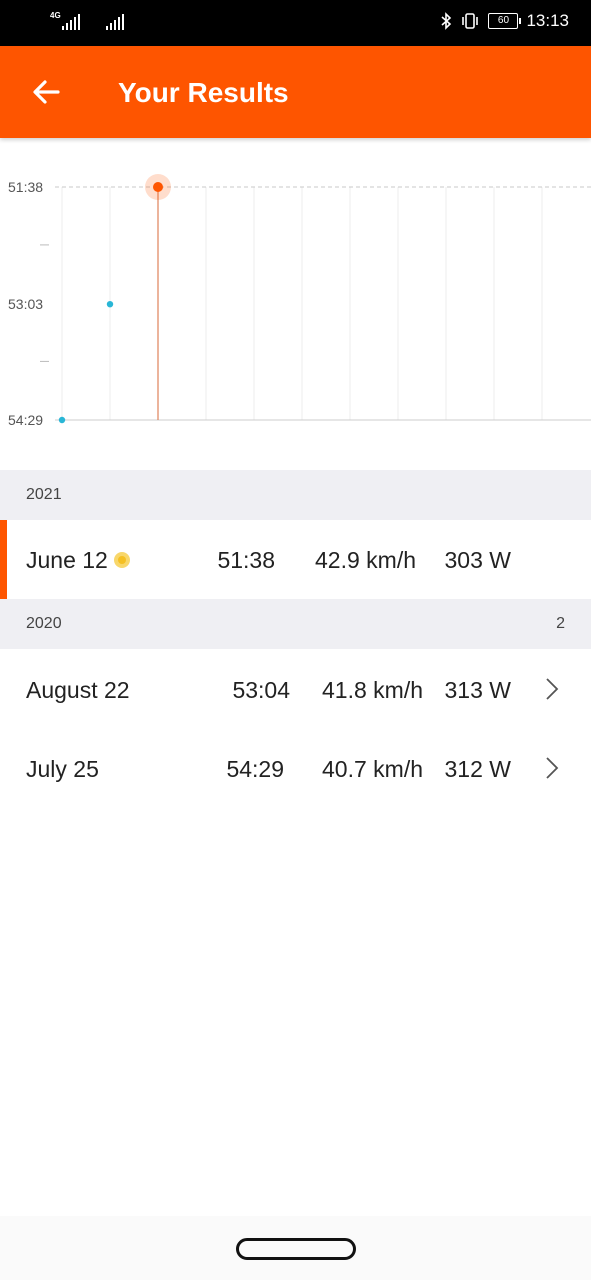 This screenshot has width=591, height=1280. What do you see at coordinates (261, 690) in the screenshot?
I see `result-time: 53:04` at bounding box center [261, 690].